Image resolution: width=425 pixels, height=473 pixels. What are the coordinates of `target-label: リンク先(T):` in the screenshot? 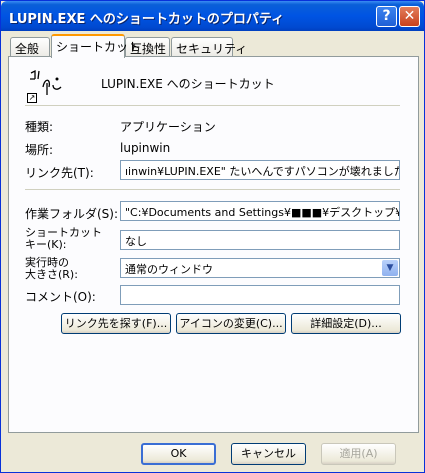 It's located at (59, 173).